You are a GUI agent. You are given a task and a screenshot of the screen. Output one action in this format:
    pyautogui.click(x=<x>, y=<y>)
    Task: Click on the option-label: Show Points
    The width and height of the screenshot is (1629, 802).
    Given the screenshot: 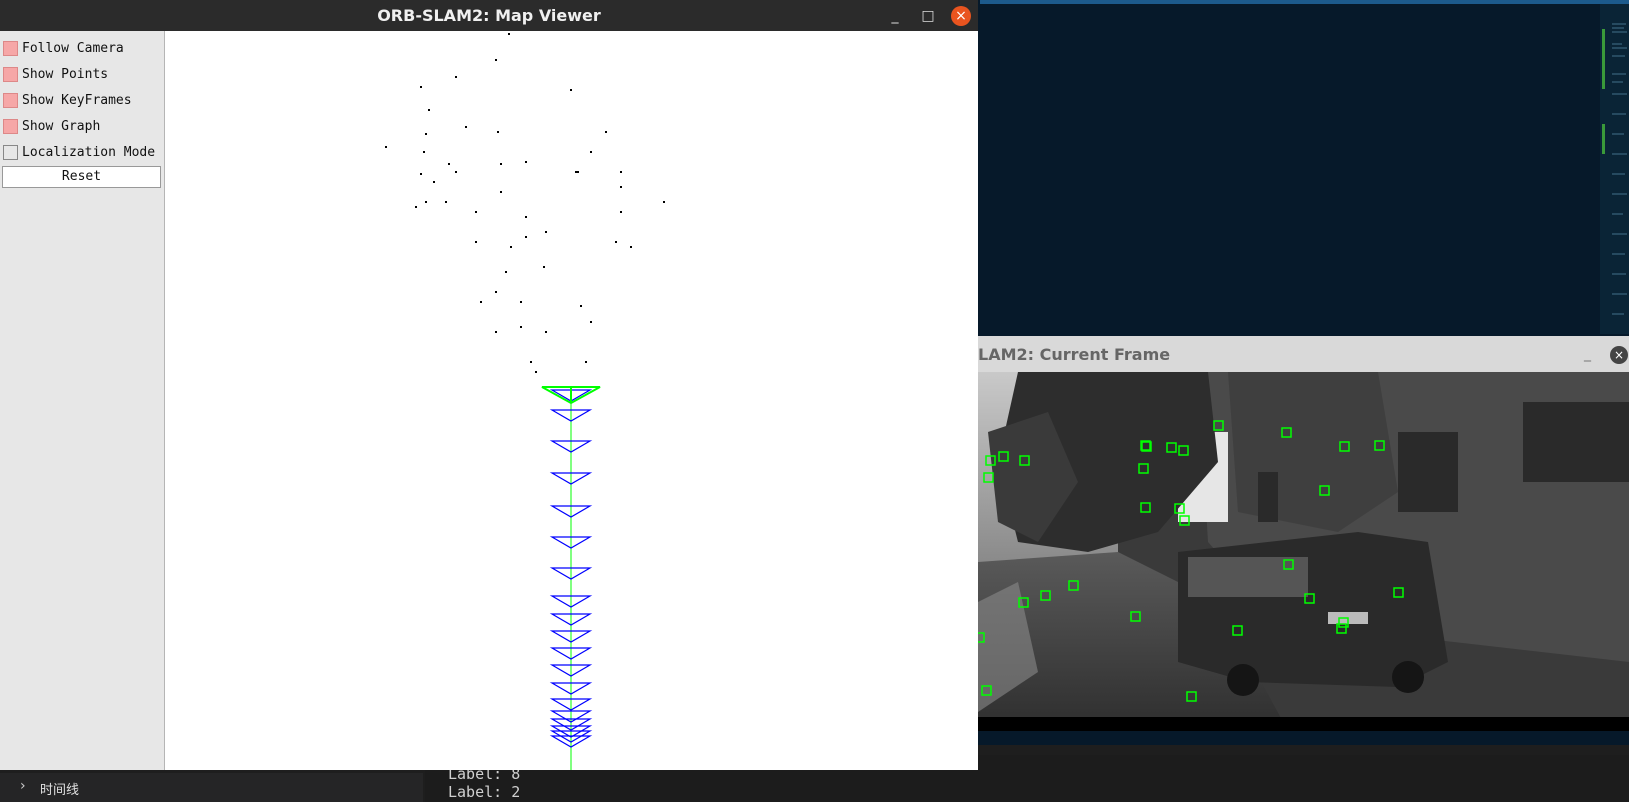 What is the action you would take?
    pyautogui.click(x=65, y=74)
    